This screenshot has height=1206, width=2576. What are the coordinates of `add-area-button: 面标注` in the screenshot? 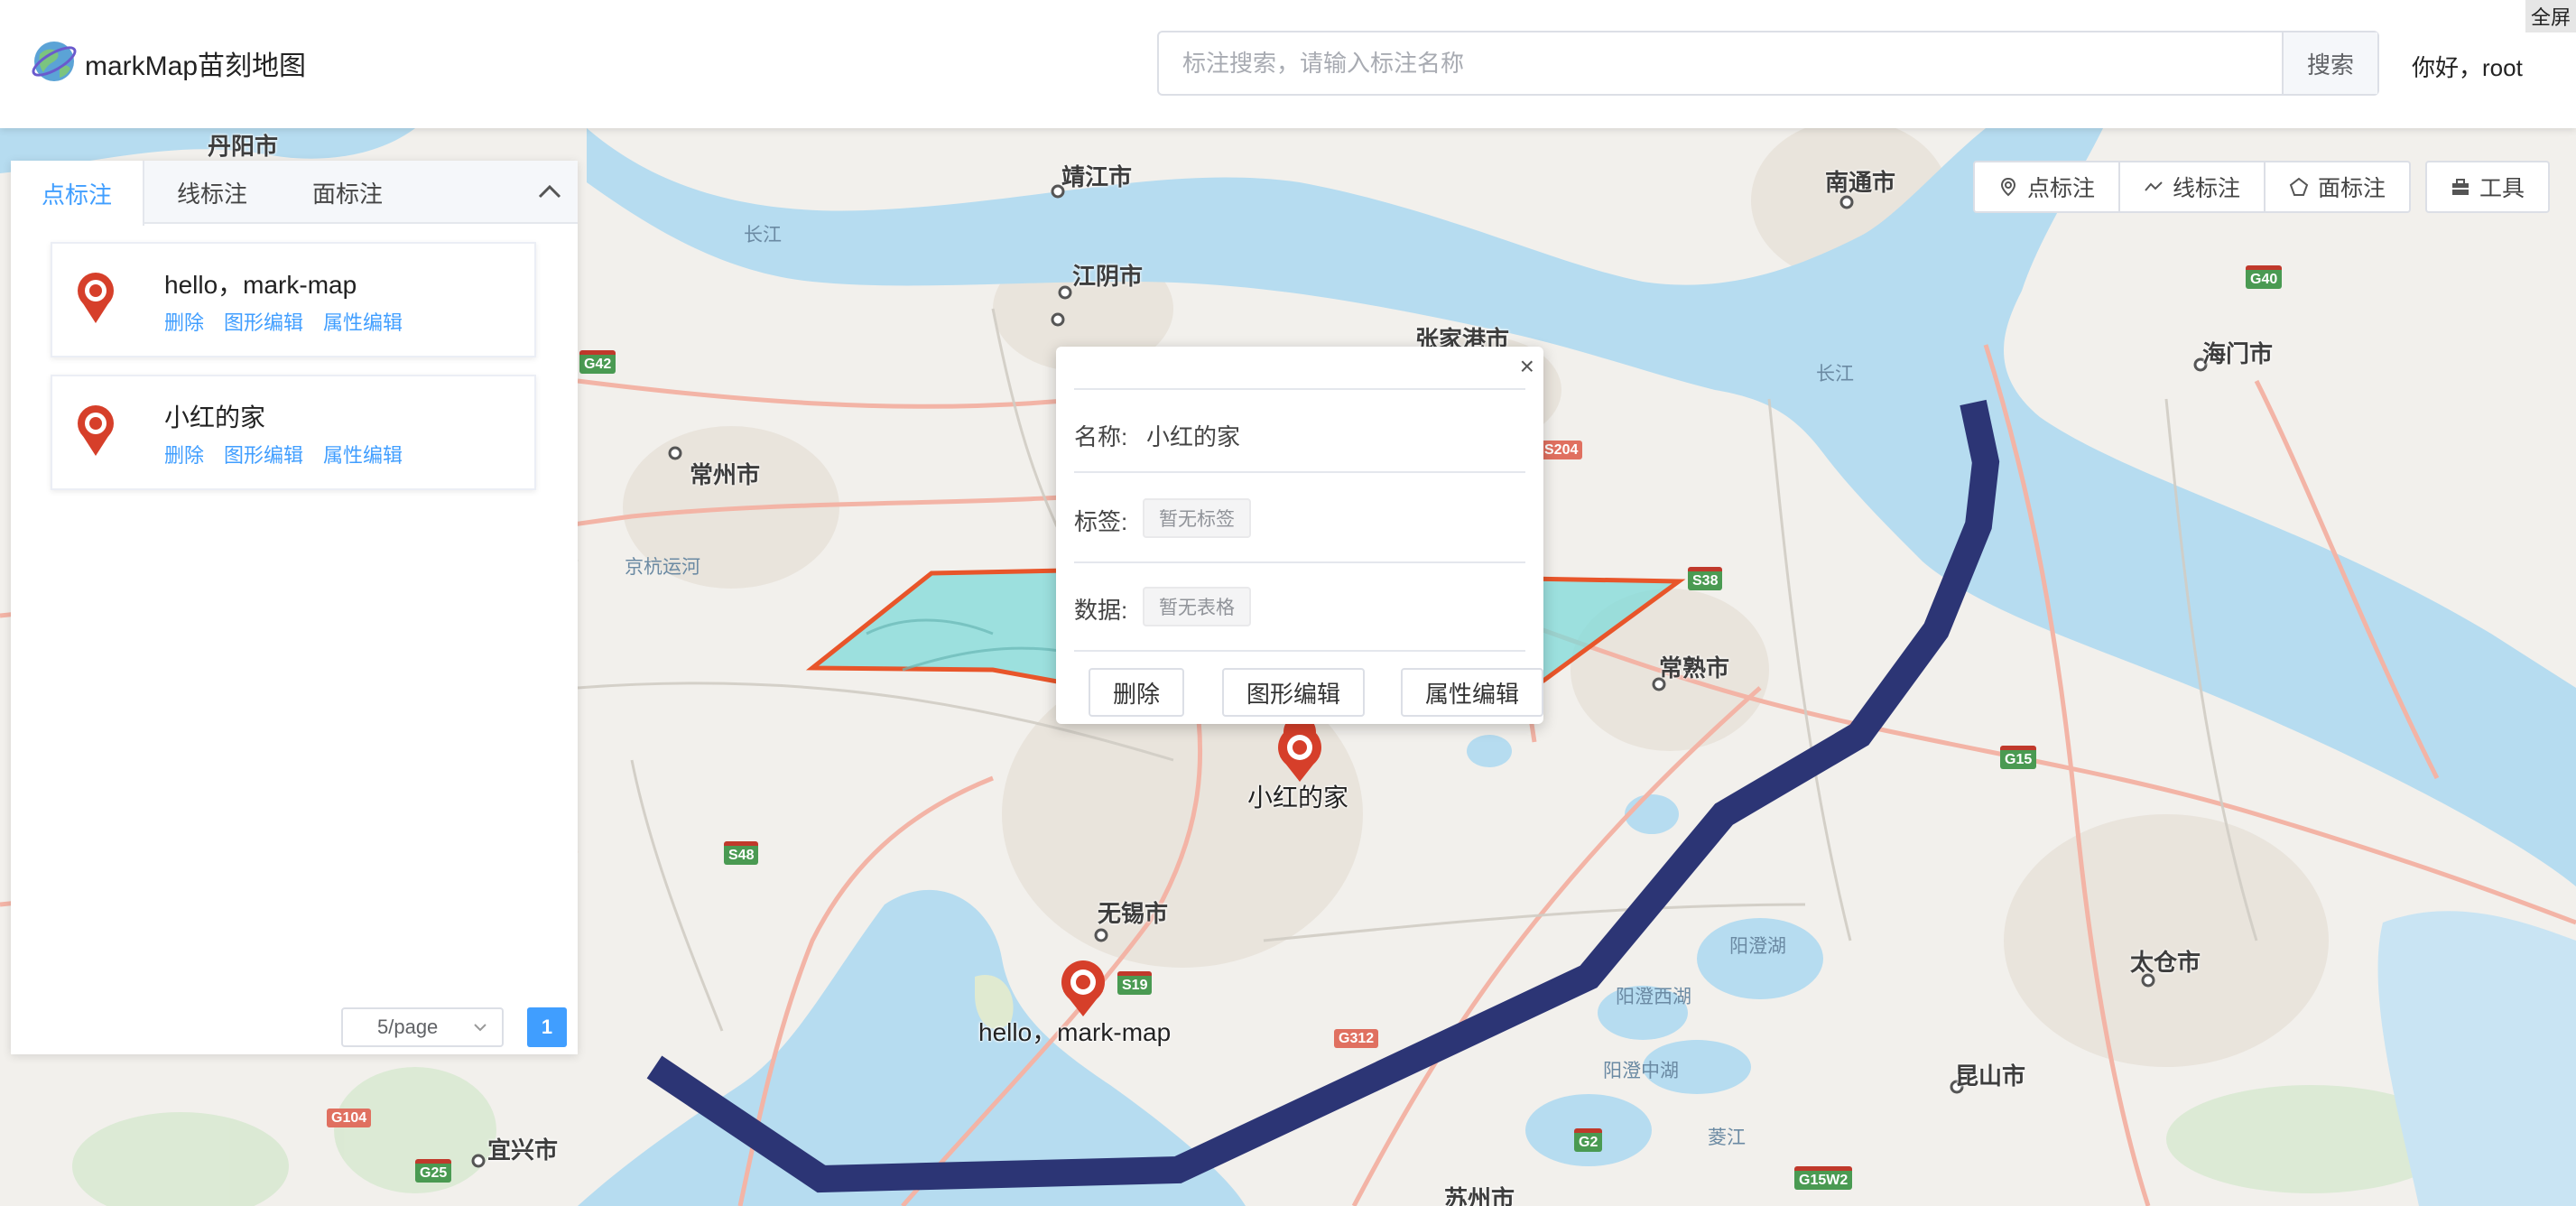 It's located at (2338, 187).